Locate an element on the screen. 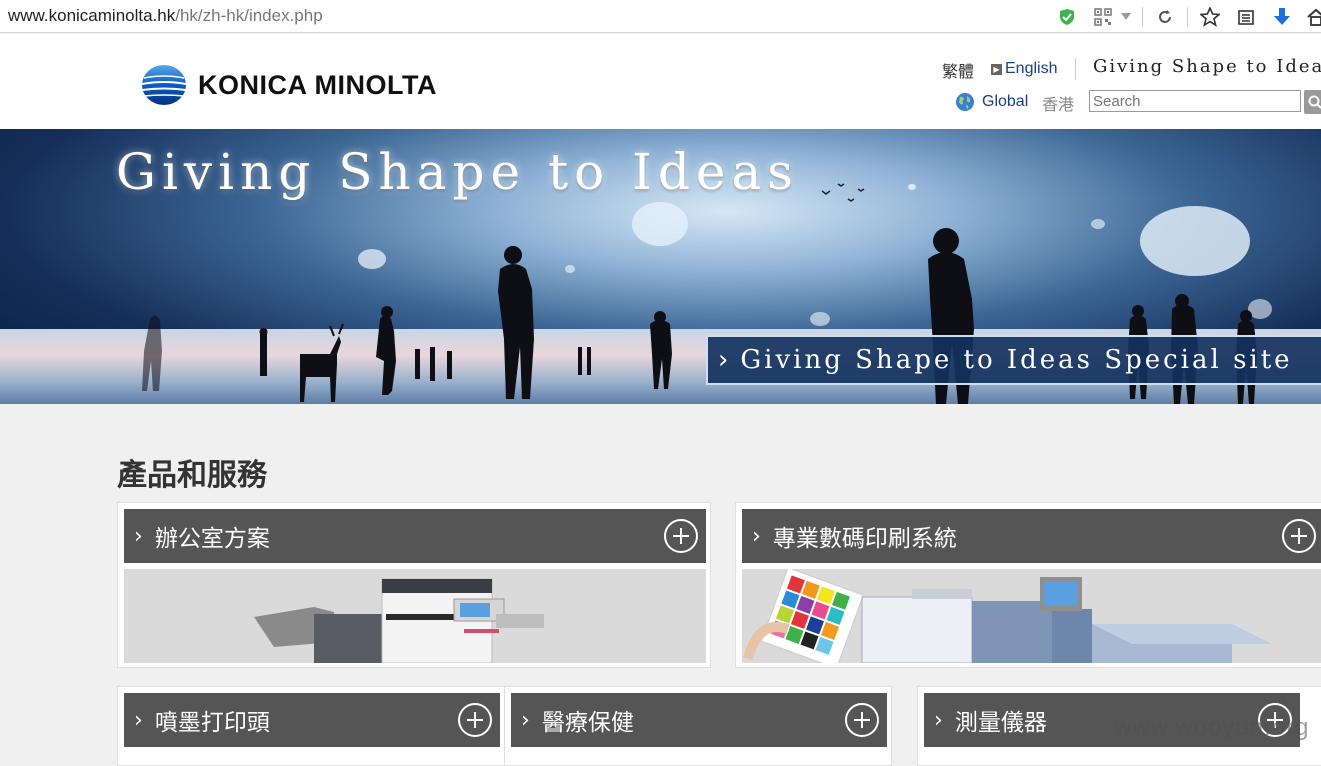 The image size is (1321, 766). product-card-healthcare: › 醫療保健 is located at coordinates (698, 726).